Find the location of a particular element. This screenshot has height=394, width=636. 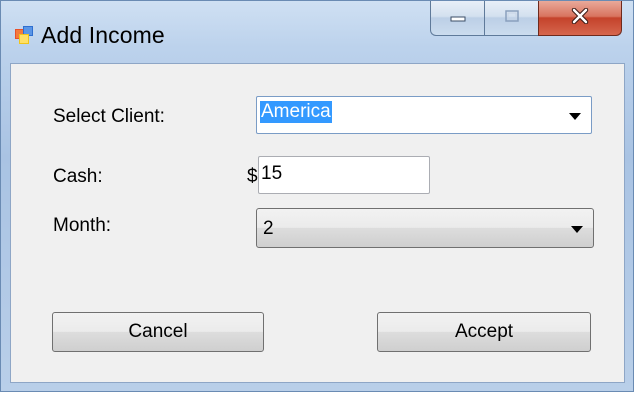

client-combobox: America is located at coordinates (424, 115).